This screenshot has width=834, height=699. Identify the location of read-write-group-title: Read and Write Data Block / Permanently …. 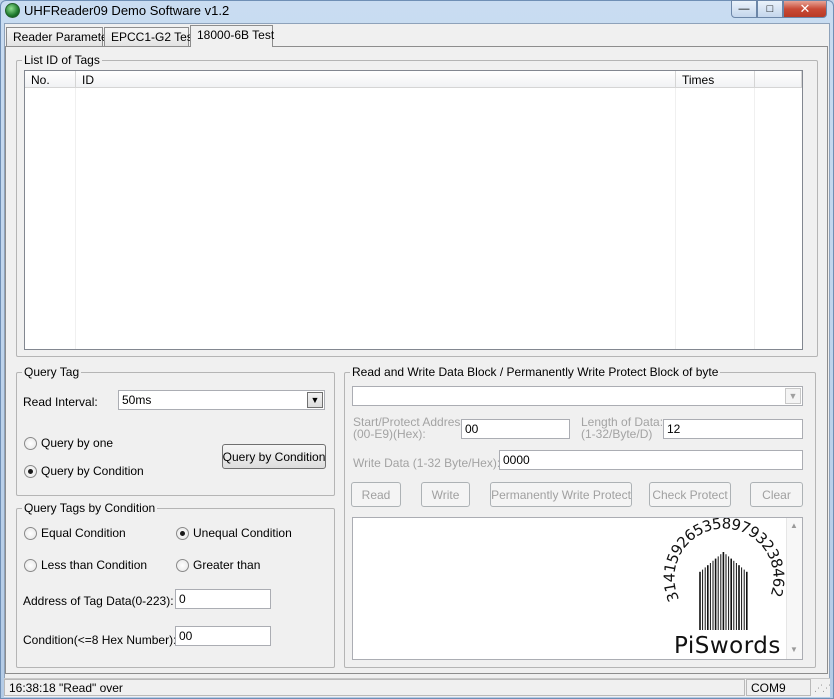
(535, 372).